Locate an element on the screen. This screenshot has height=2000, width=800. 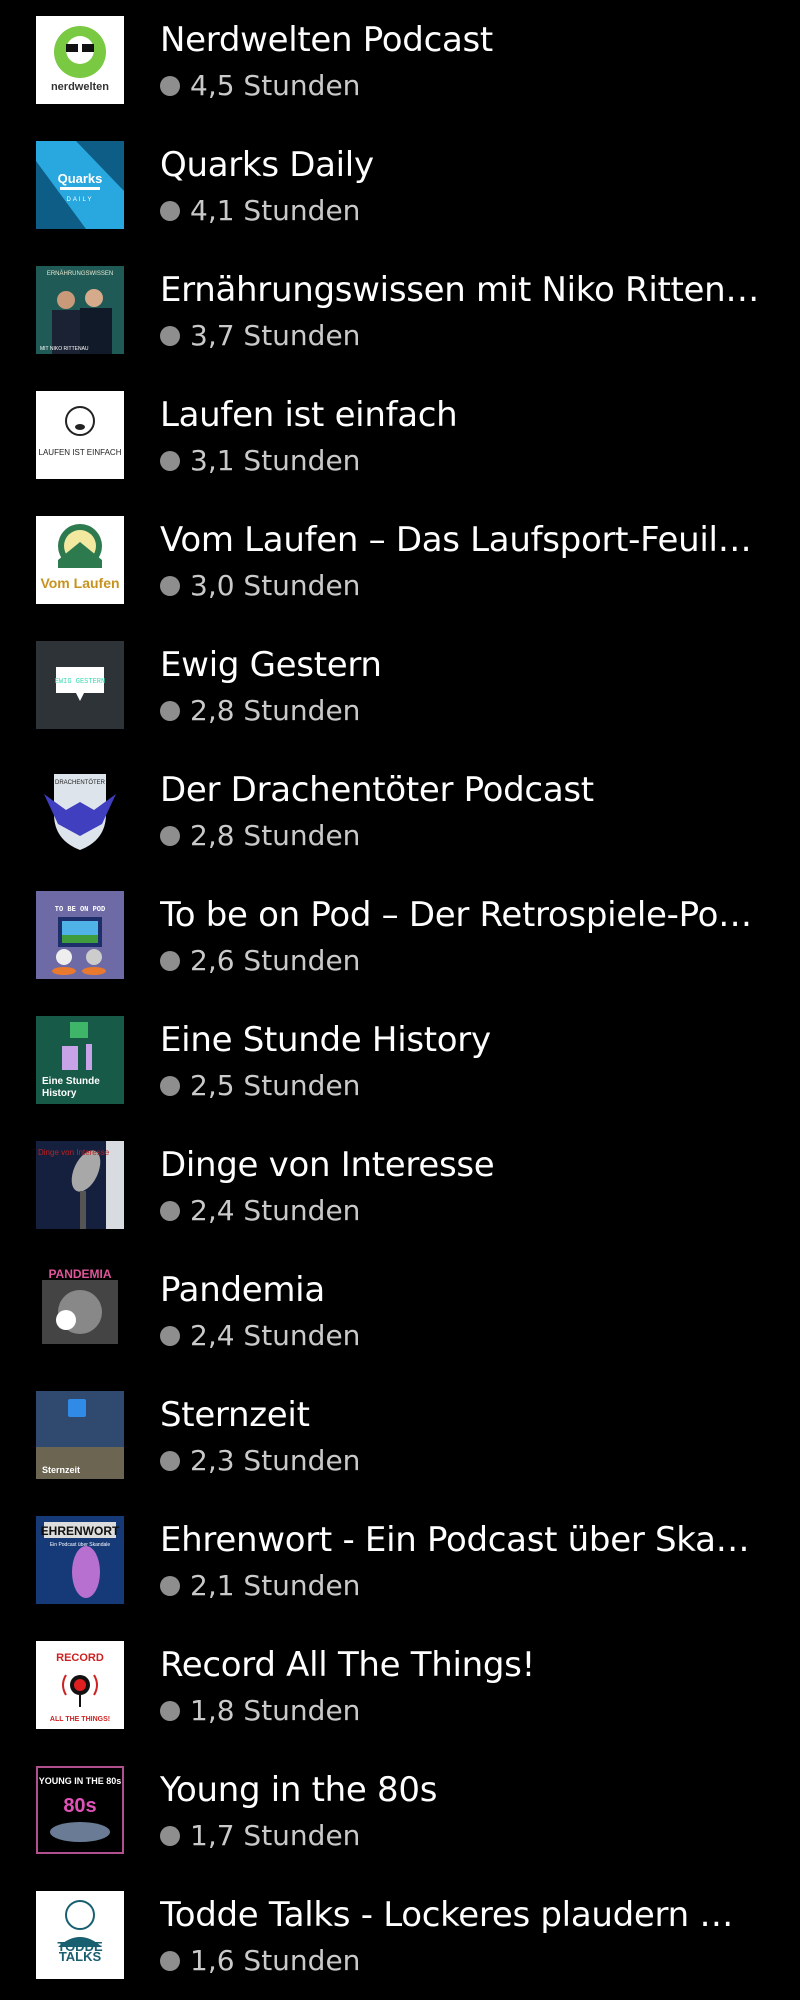
podcast-title: Sternzeit is located at coordinates (235, 1415).